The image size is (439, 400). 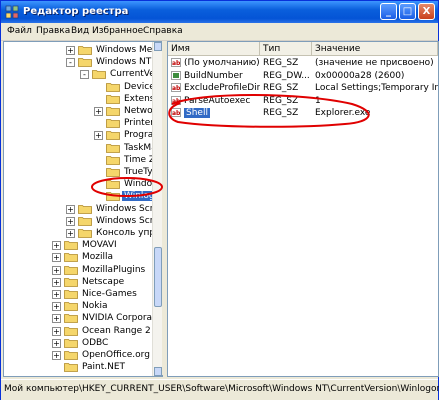 What do you see at coordinates (158, 371) in the screenshot?
I see `scroll-down-arrow` at bounding box center [158, 371].